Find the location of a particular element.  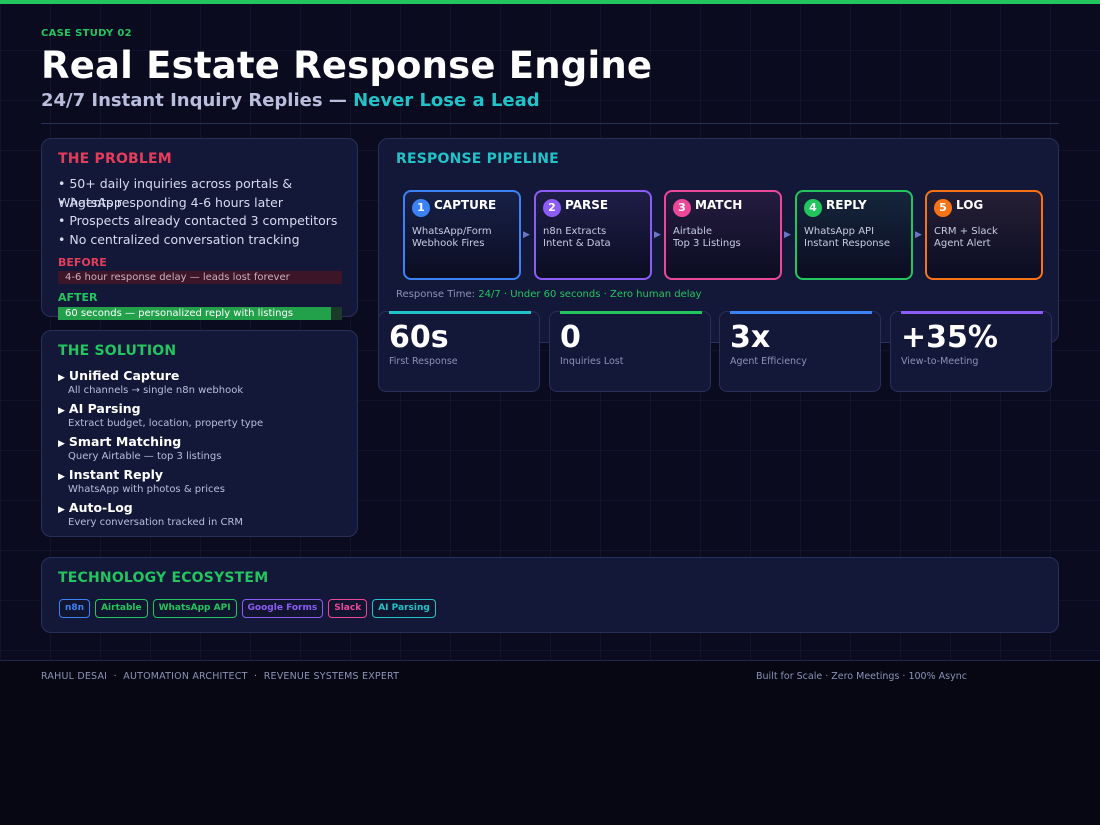

tech-title: TECHNOLOGY ECOSYSTEM is located at coordinates (163, 578).